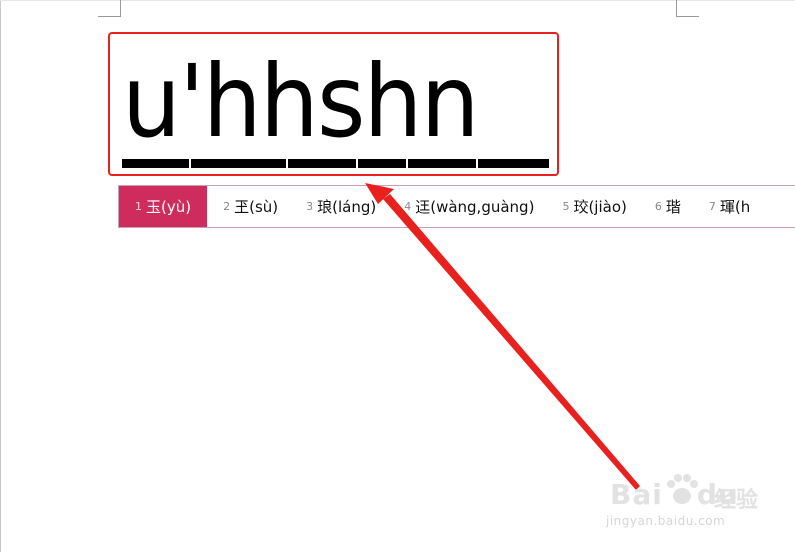 This screenshot has height=552, width=795. Describe the element at coordinates (658, 206) in the screenshot. I see `candidate-index: 6` at that location.